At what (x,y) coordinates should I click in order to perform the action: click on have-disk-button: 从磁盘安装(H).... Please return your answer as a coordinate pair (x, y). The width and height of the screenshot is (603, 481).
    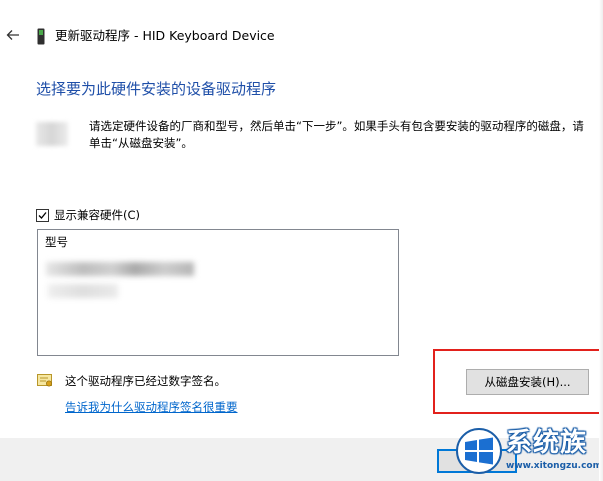
    Looking at the image, I should click on (527, 382).